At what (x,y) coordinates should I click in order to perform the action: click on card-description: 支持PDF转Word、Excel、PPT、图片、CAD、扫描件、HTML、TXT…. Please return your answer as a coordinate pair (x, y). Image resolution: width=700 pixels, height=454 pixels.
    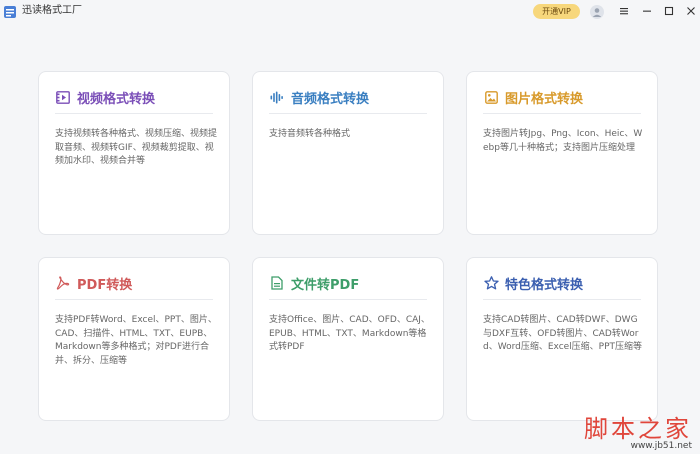
    Looking at the image, I should click on (136, 340).